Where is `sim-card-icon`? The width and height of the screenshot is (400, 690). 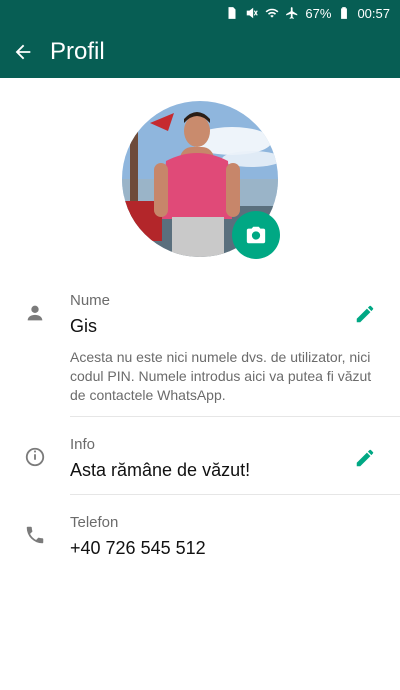 sim-card-icon is located at coordinates (232, 13).